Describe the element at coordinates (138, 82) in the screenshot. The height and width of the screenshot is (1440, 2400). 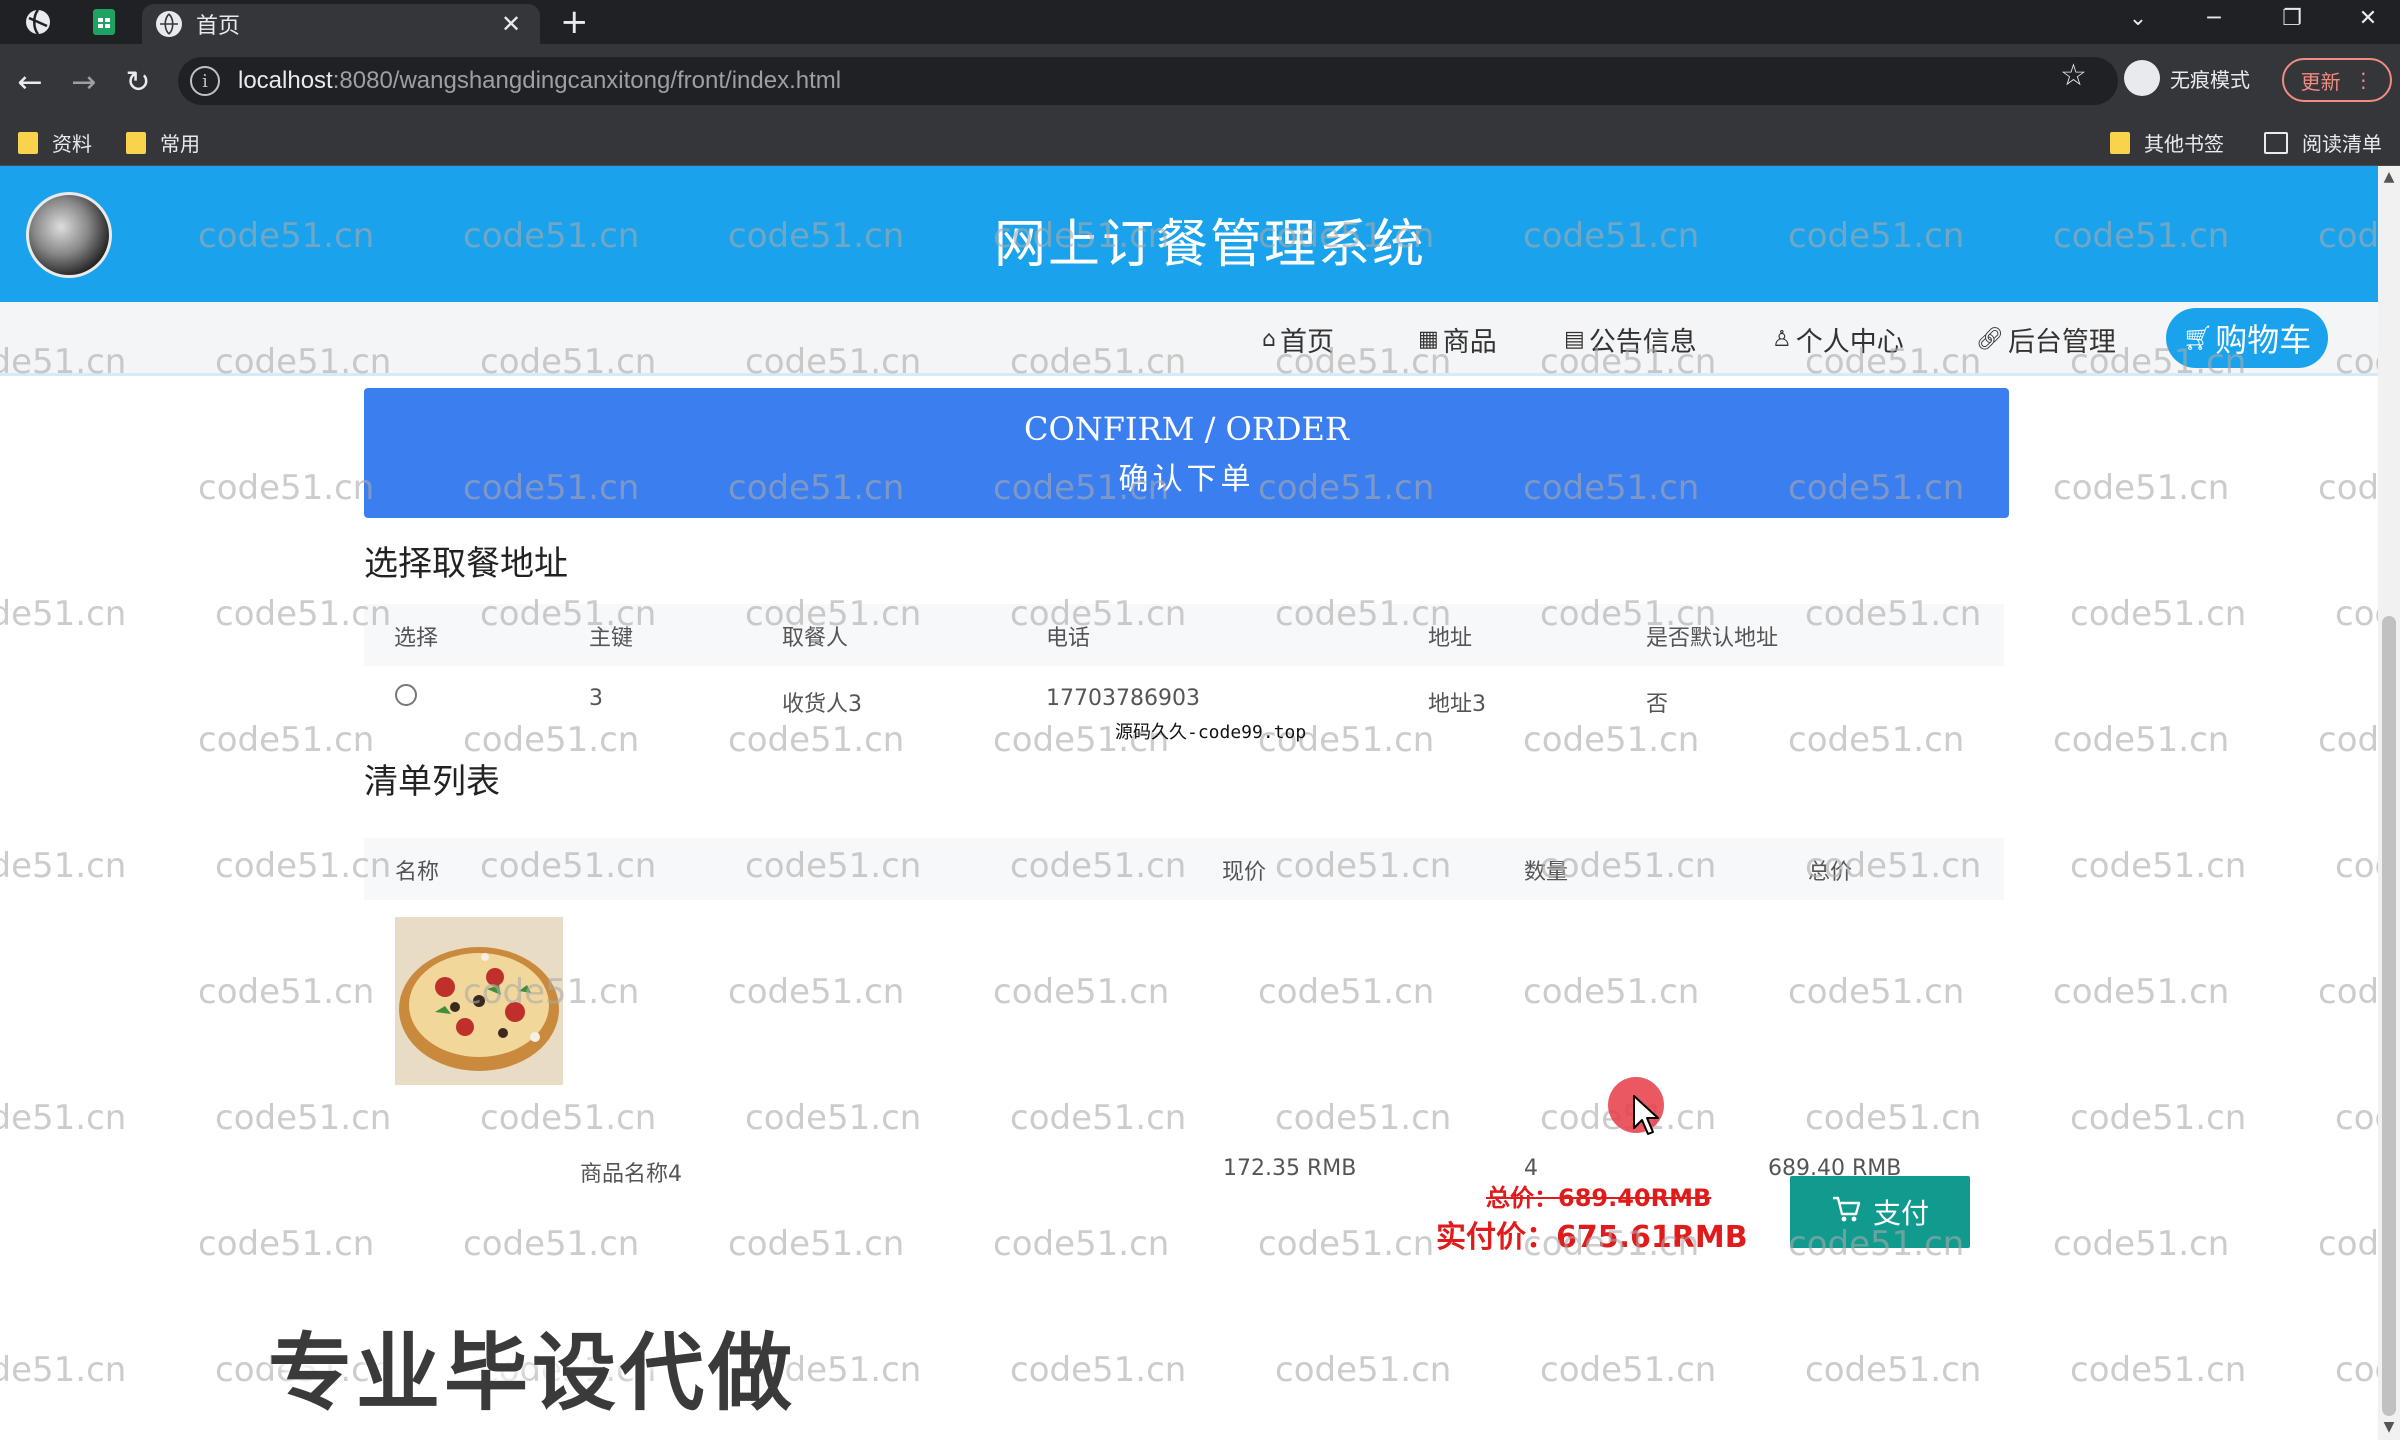
I see `reload-icon: ↻` at that location.